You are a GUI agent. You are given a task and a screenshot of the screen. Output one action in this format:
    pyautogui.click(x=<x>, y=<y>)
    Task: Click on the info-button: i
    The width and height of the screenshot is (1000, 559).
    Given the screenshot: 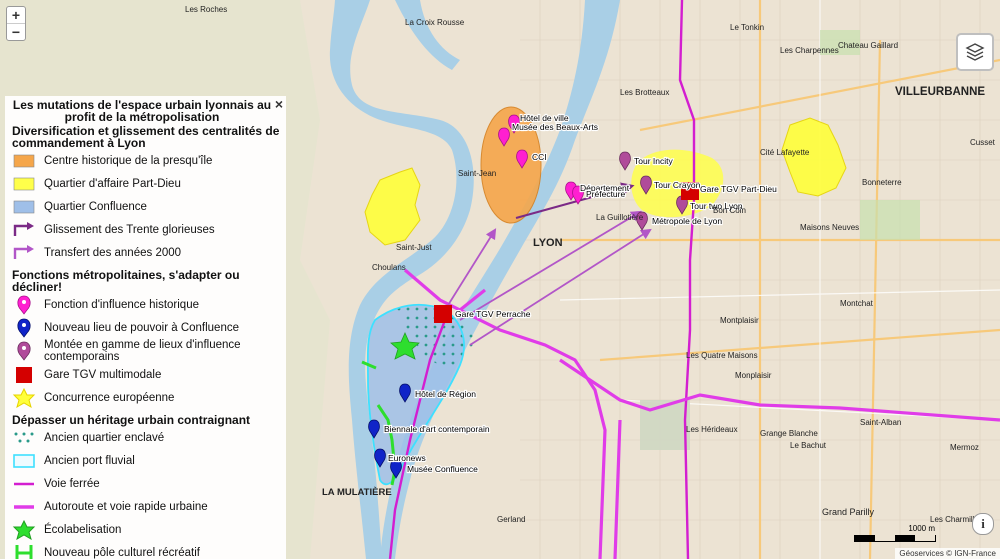 What is the action you would take?
    pyautogui.click(x=983, y=524)
    